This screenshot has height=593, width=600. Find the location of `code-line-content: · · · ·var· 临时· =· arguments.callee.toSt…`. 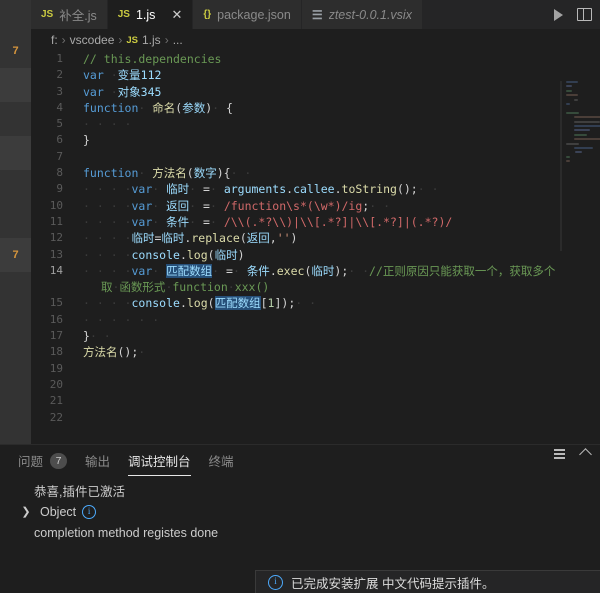

code-line-content: · · · ·var· 临时· =· arguments.callee.toSt… is located at coordinates (315, 189).